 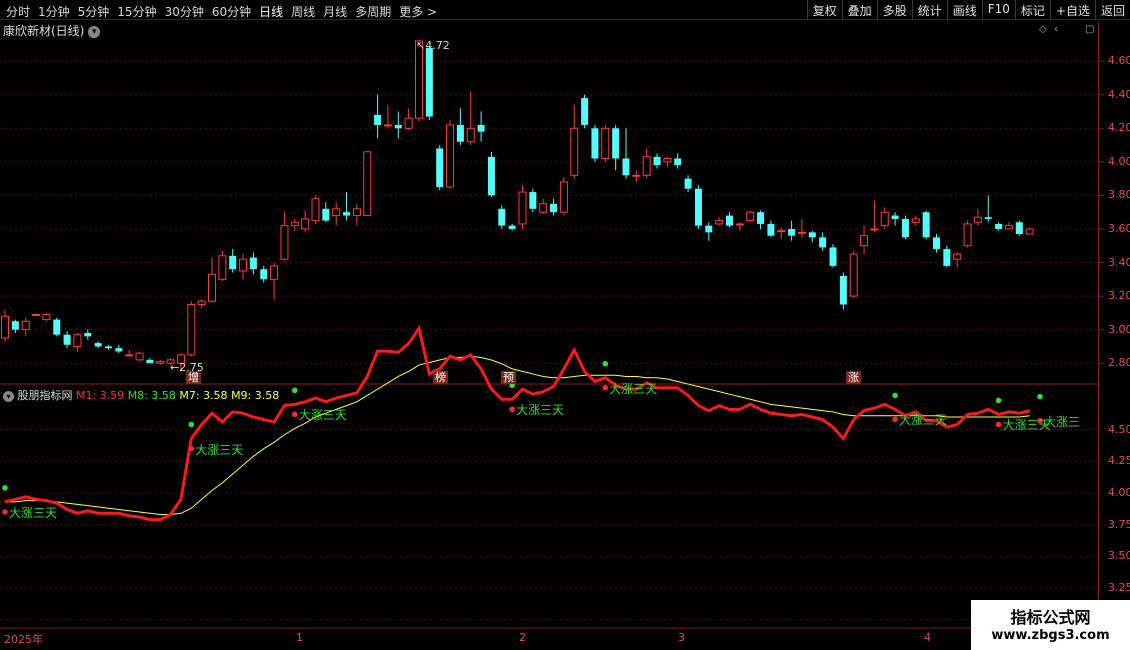 What do you see at coordinates (23, 639) in the screenshot?
I see `x-label-year: 2025年` at bounding box center [23, 639].